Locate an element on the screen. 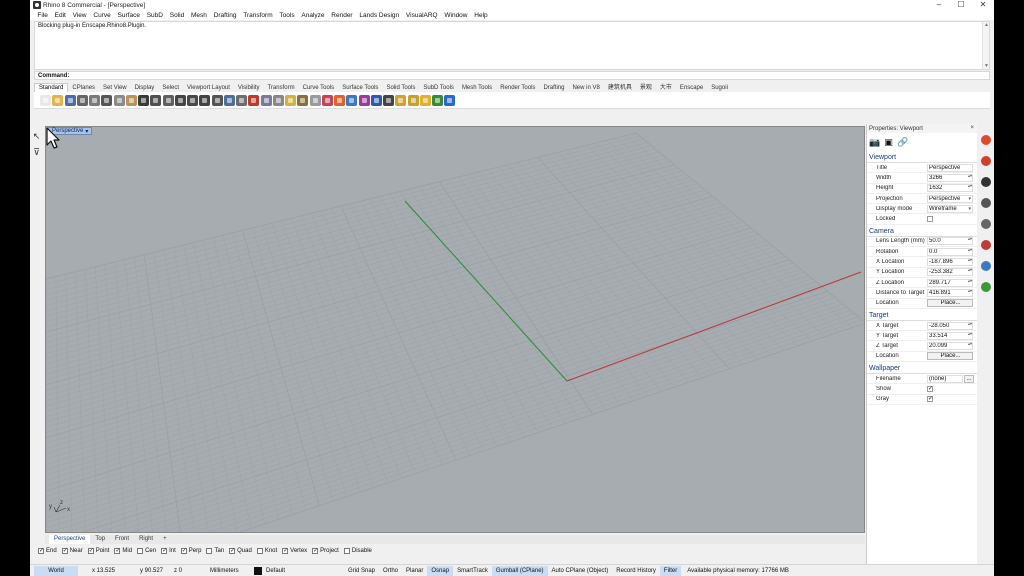 This screenshot has width=1024, height=576. prop-value-z-location: 289.717 is located at coordinates (950, 282).